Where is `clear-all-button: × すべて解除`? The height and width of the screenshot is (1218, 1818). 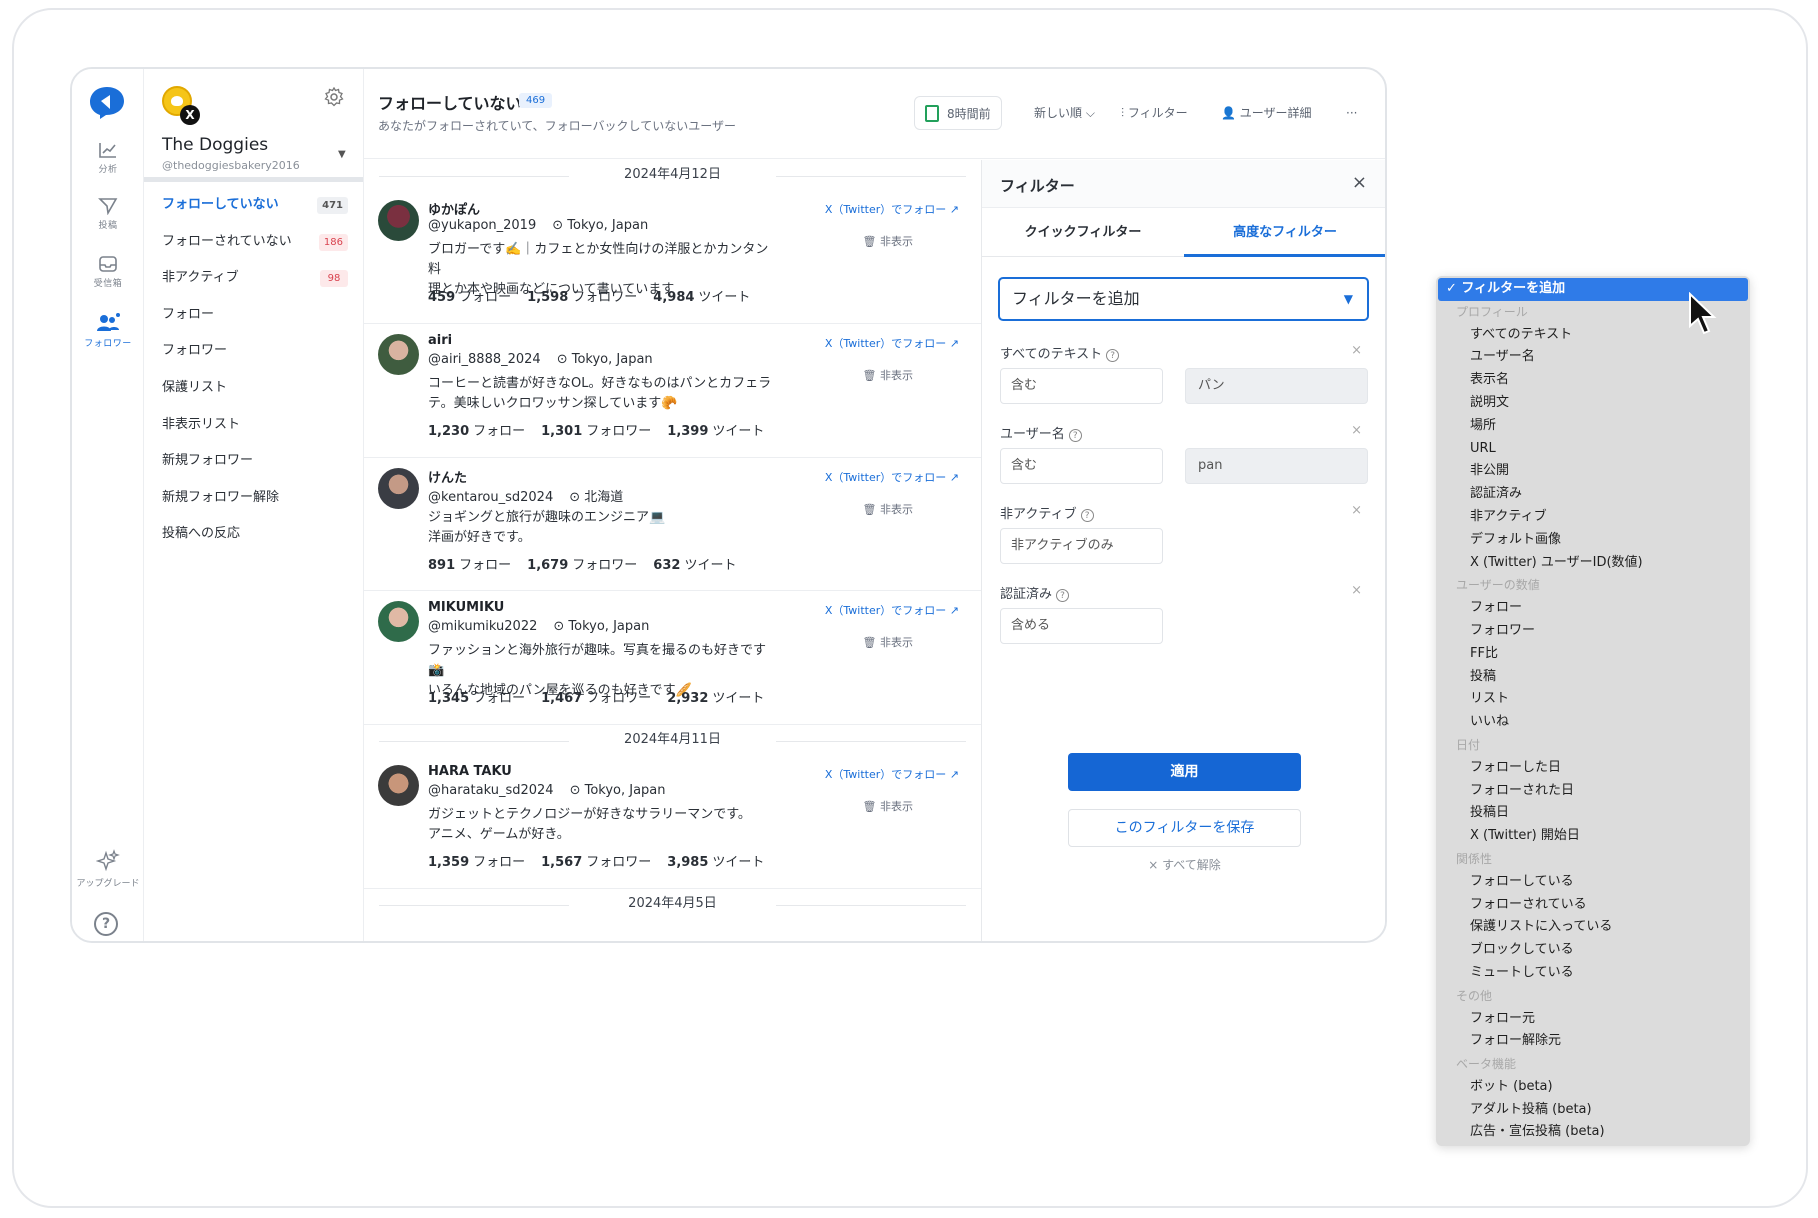 clear-all-button: × すべて解除 is located at coordinates (1184, 864).